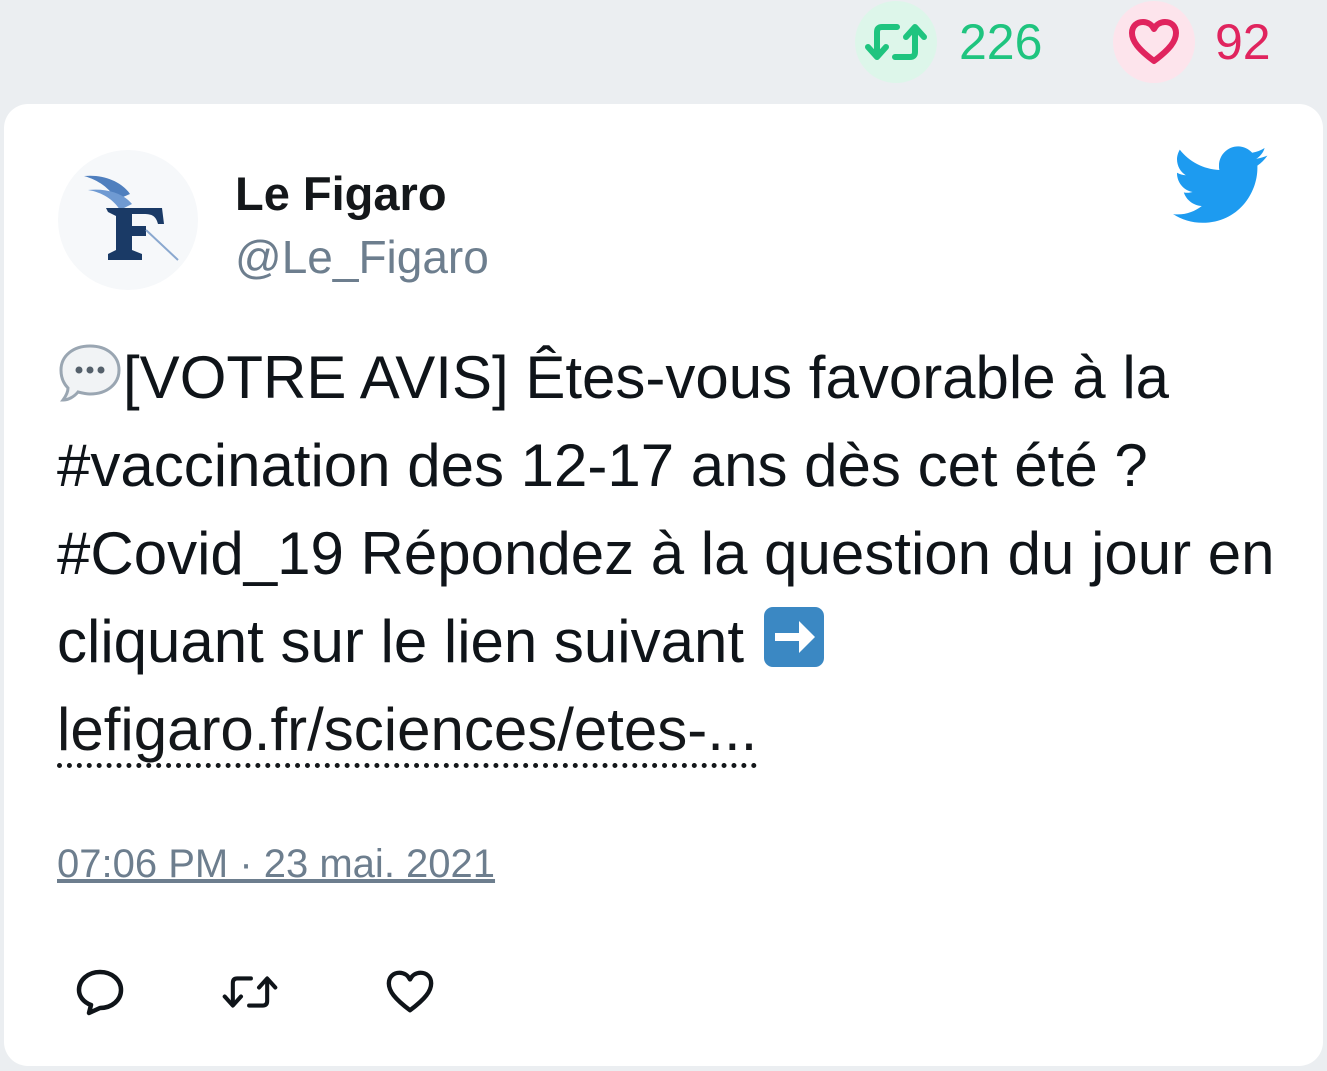 The image size is (1327, 1071). I want to click on twitter-bird-icon, so click(1221, 188).